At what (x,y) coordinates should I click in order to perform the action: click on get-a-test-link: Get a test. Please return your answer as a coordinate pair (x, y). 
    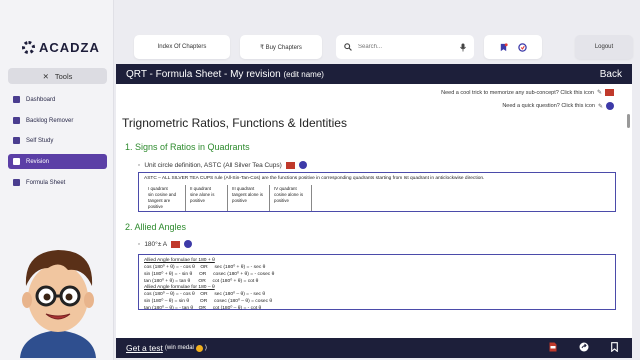
    Looking at the image, I should click on (144, 348).